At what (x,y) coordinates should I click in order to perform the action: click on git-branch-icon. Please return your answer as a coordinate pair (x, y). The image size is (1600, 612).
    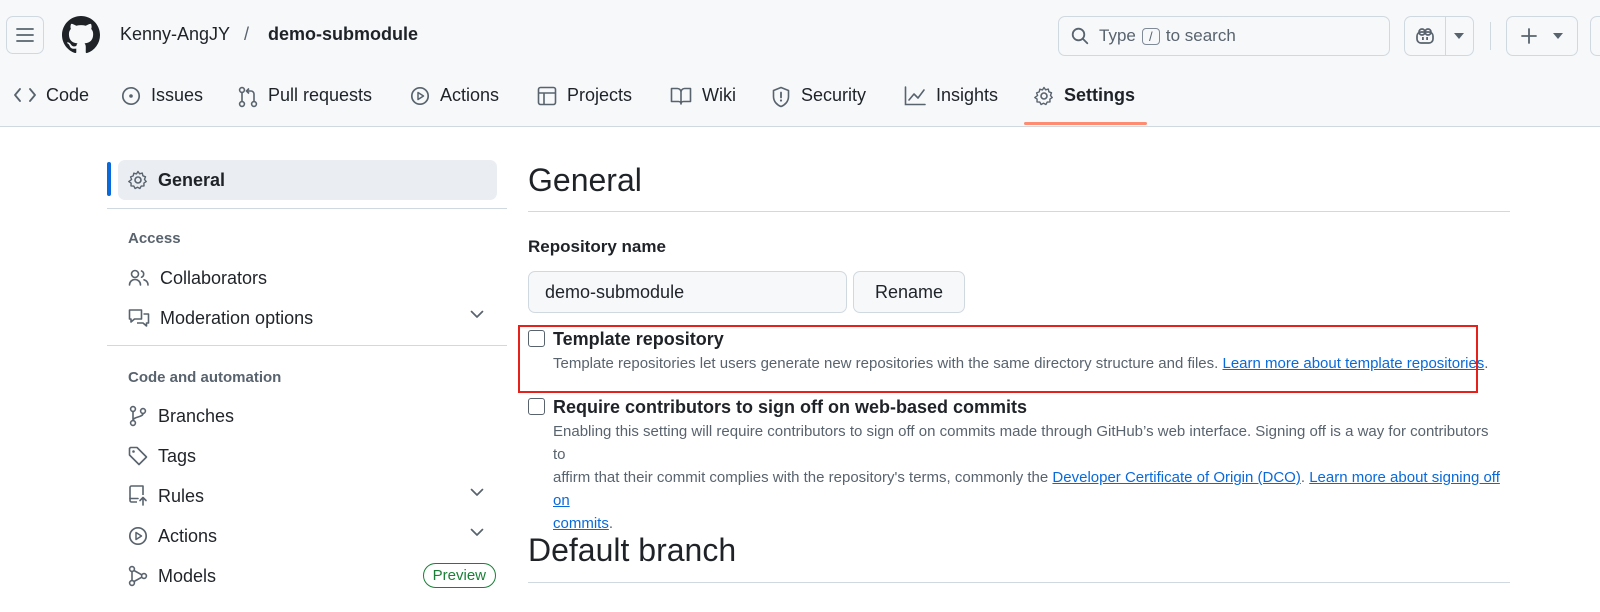
    Looking at the image, I should click on (138, 416).